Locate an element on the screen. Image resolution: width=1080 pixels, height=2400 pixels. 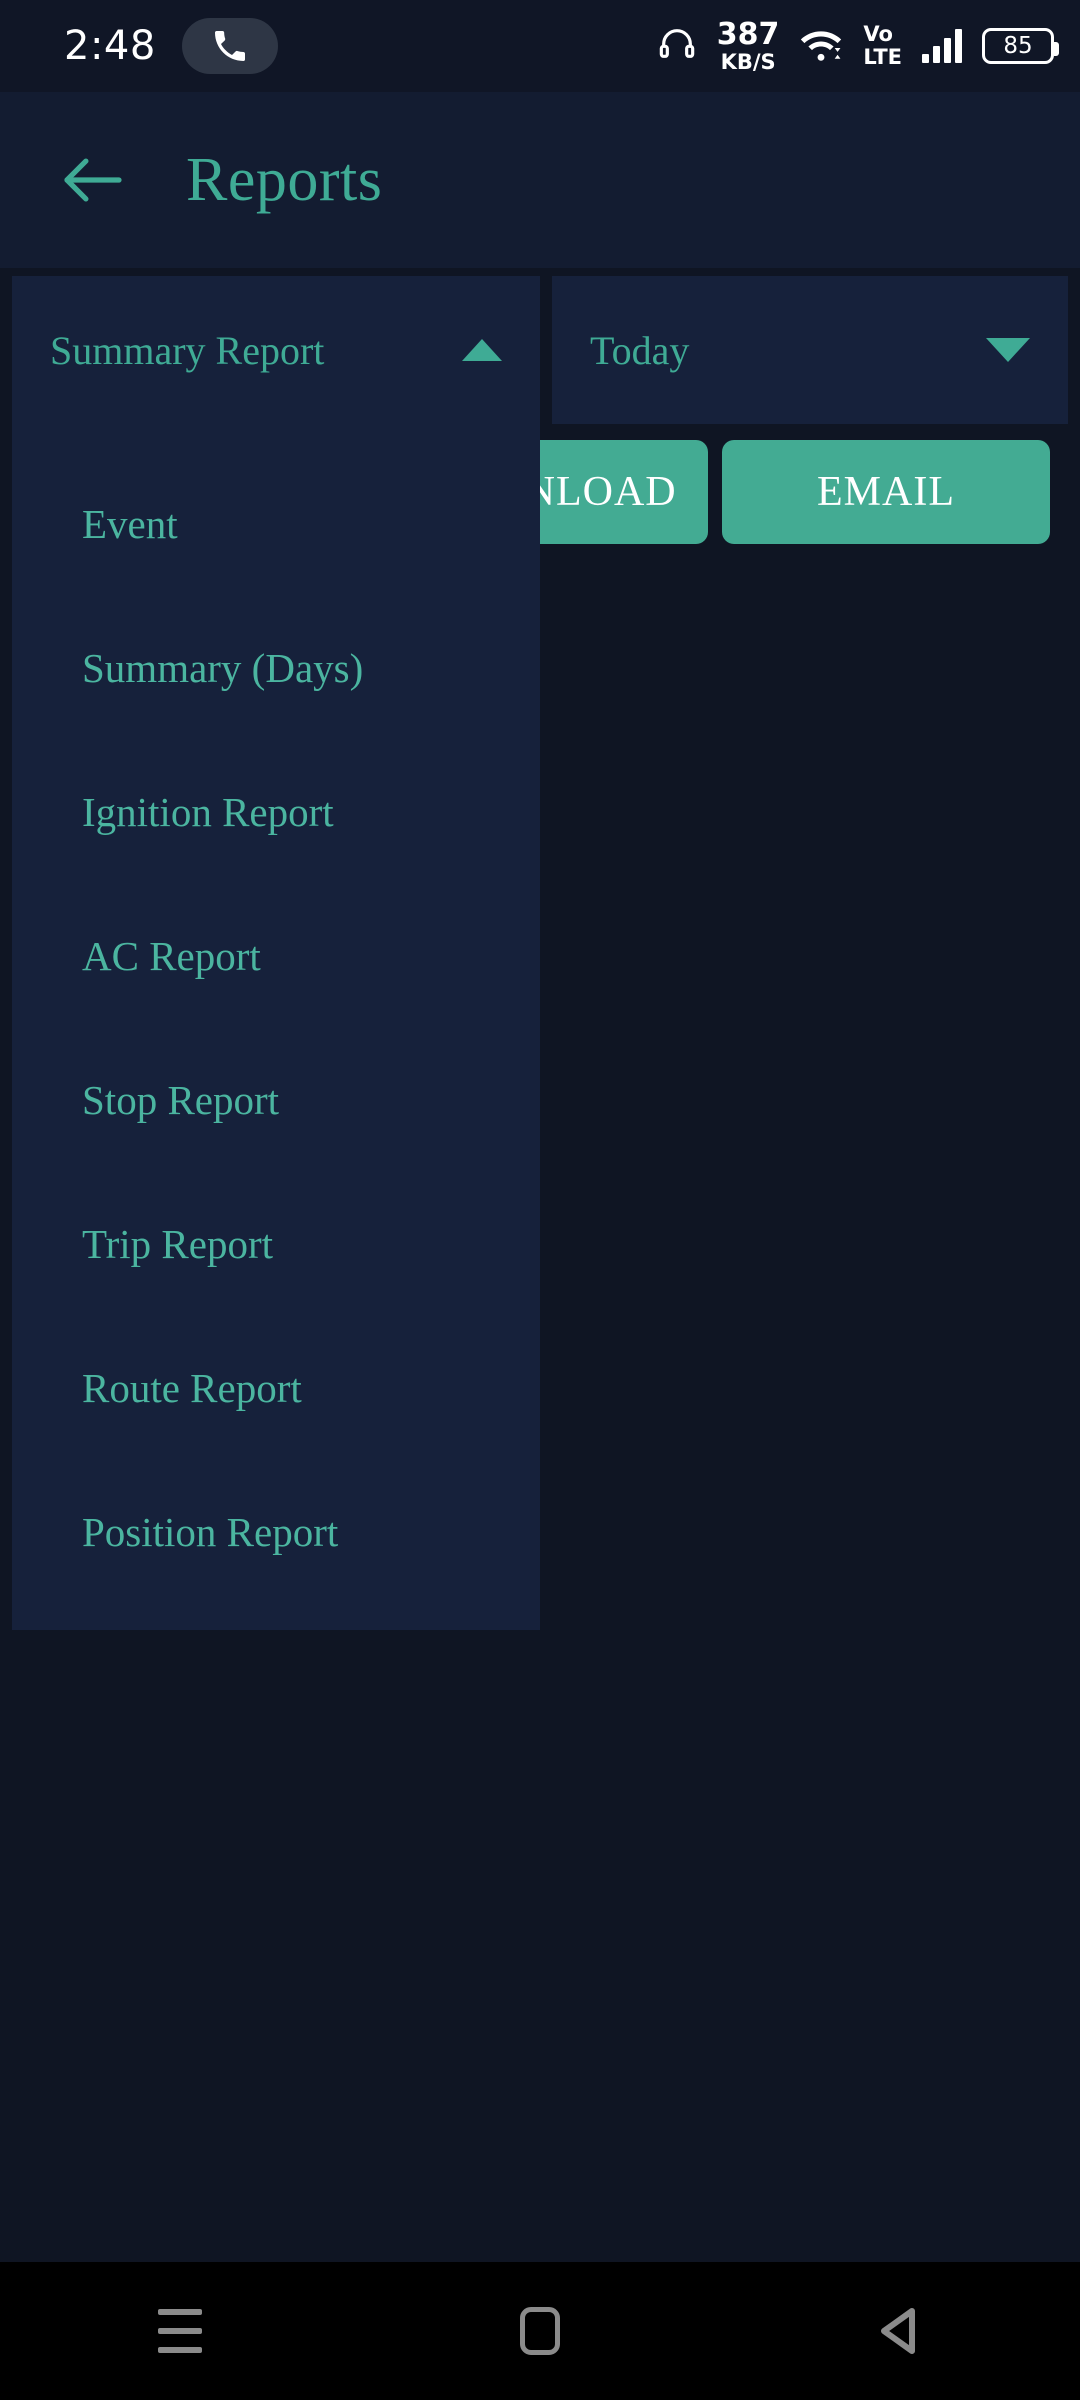
dropdown-item-trip-report: Trip Report is located at coordinates (276, 1244).